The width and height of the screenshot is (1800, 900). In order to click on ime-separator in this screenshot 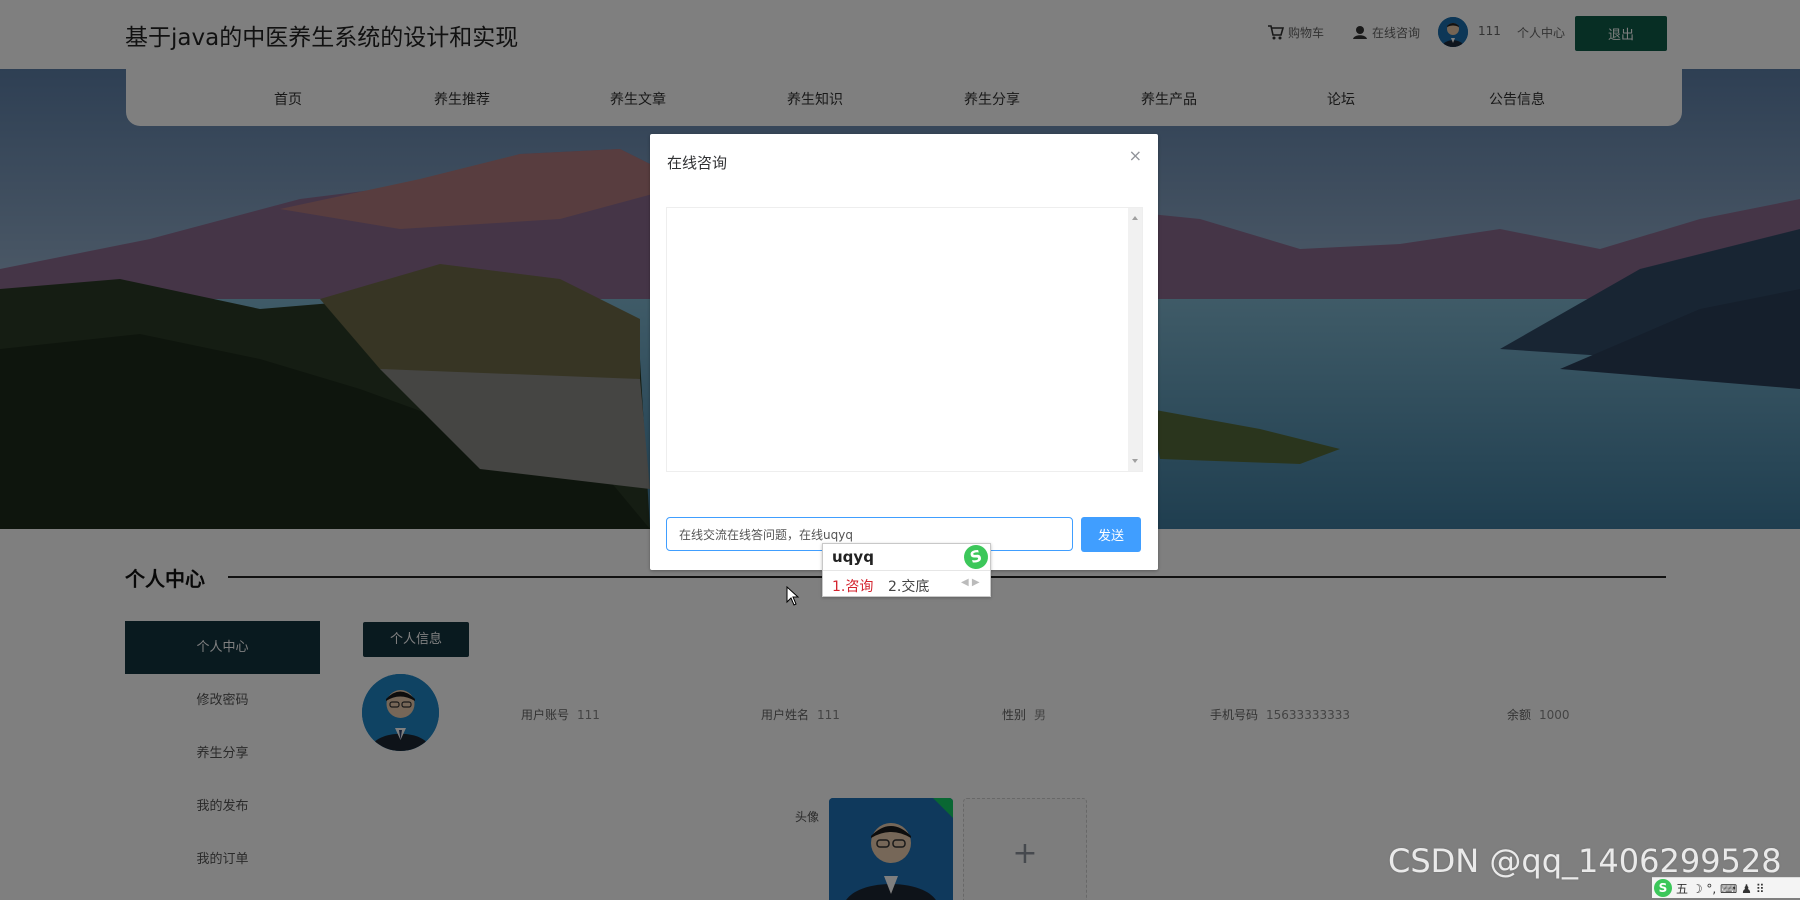, I will do `click(906, 570)`.